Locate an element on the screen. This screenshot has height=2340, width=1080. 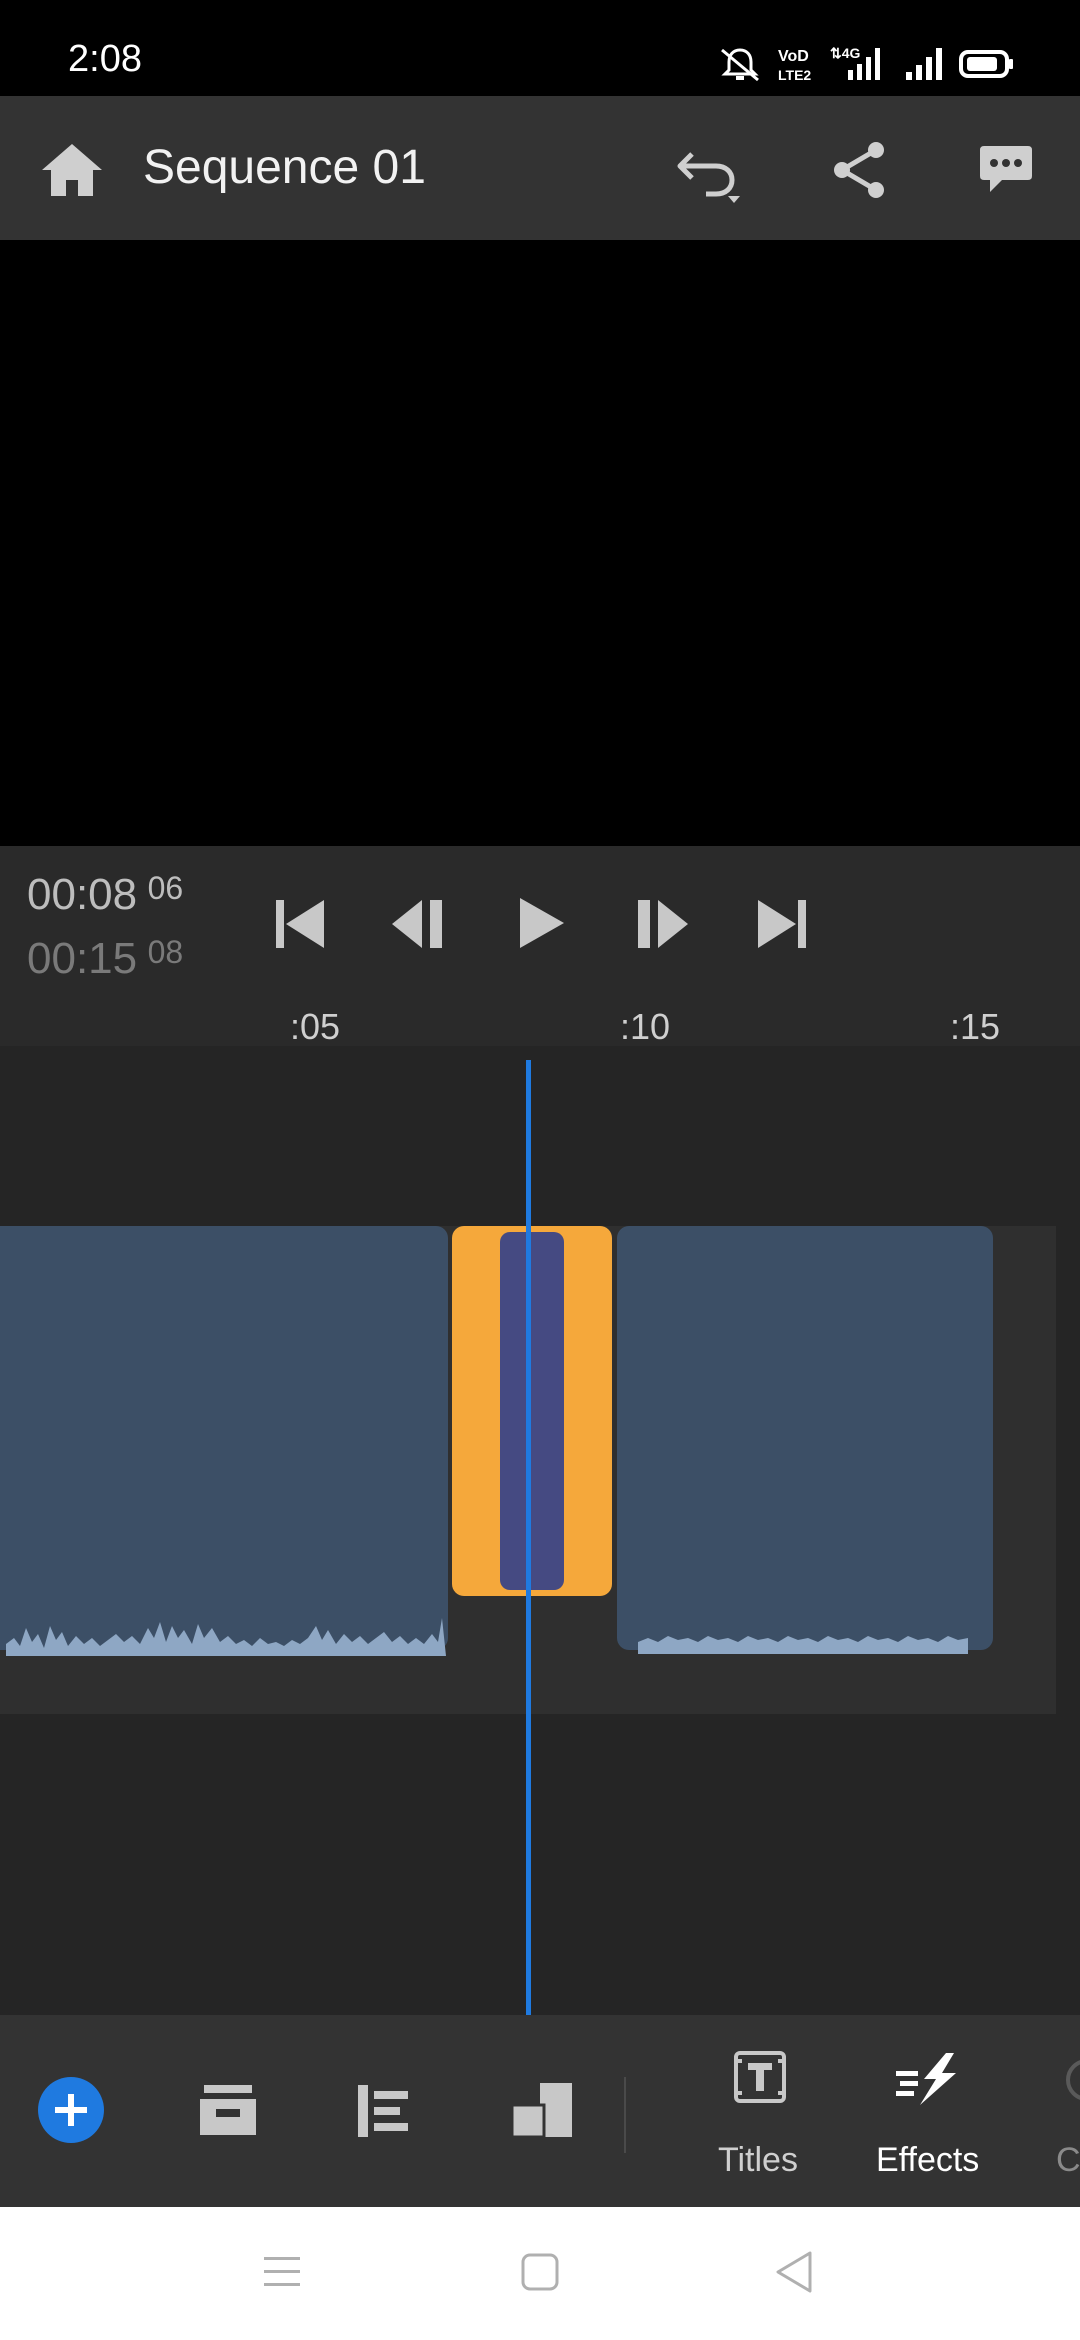
home-nav-icon is located at coordinates (540, 2272).